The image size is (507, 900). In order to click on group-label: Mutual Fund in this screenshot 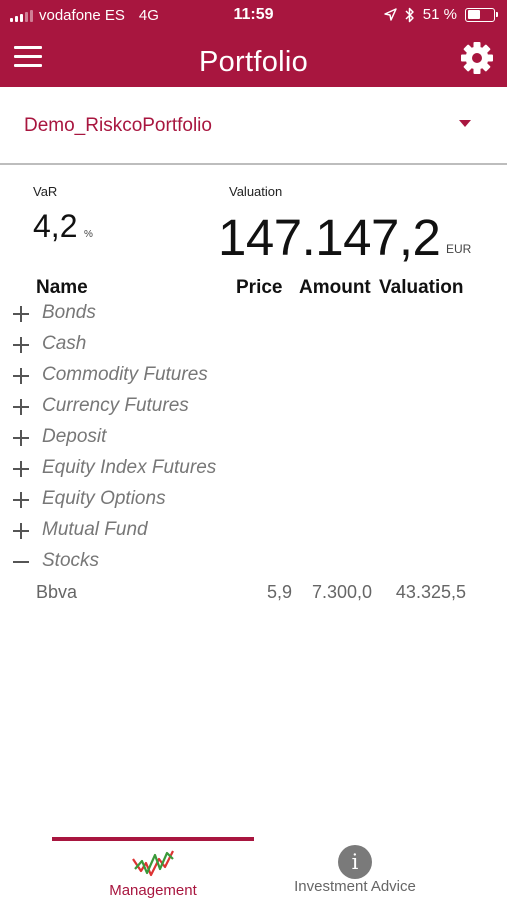, I will do `click(95, 529)`.